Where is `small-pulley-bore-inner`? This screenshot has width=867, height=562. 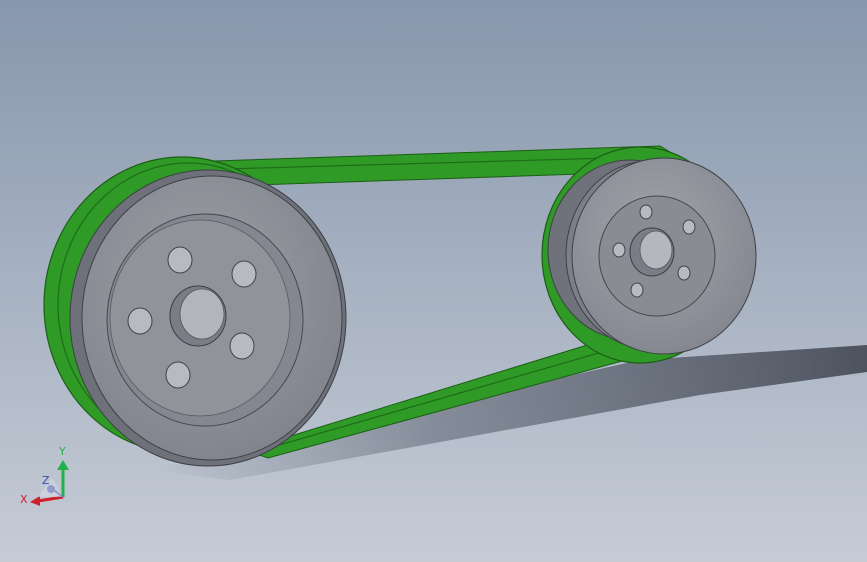
small-pulley-bore-inner is located at coordinates (656, 250).